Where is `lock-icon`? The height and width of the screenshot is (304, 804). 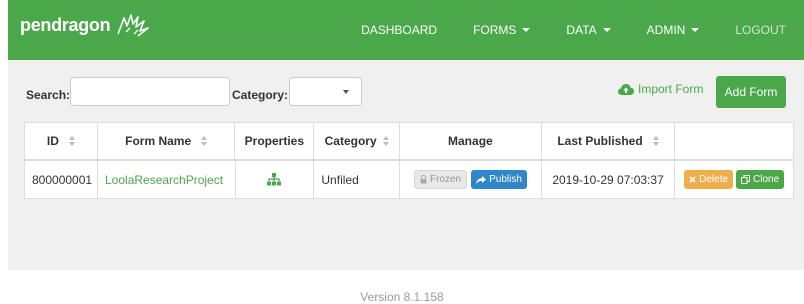 lock-icon is located at coordinates (423, 179).